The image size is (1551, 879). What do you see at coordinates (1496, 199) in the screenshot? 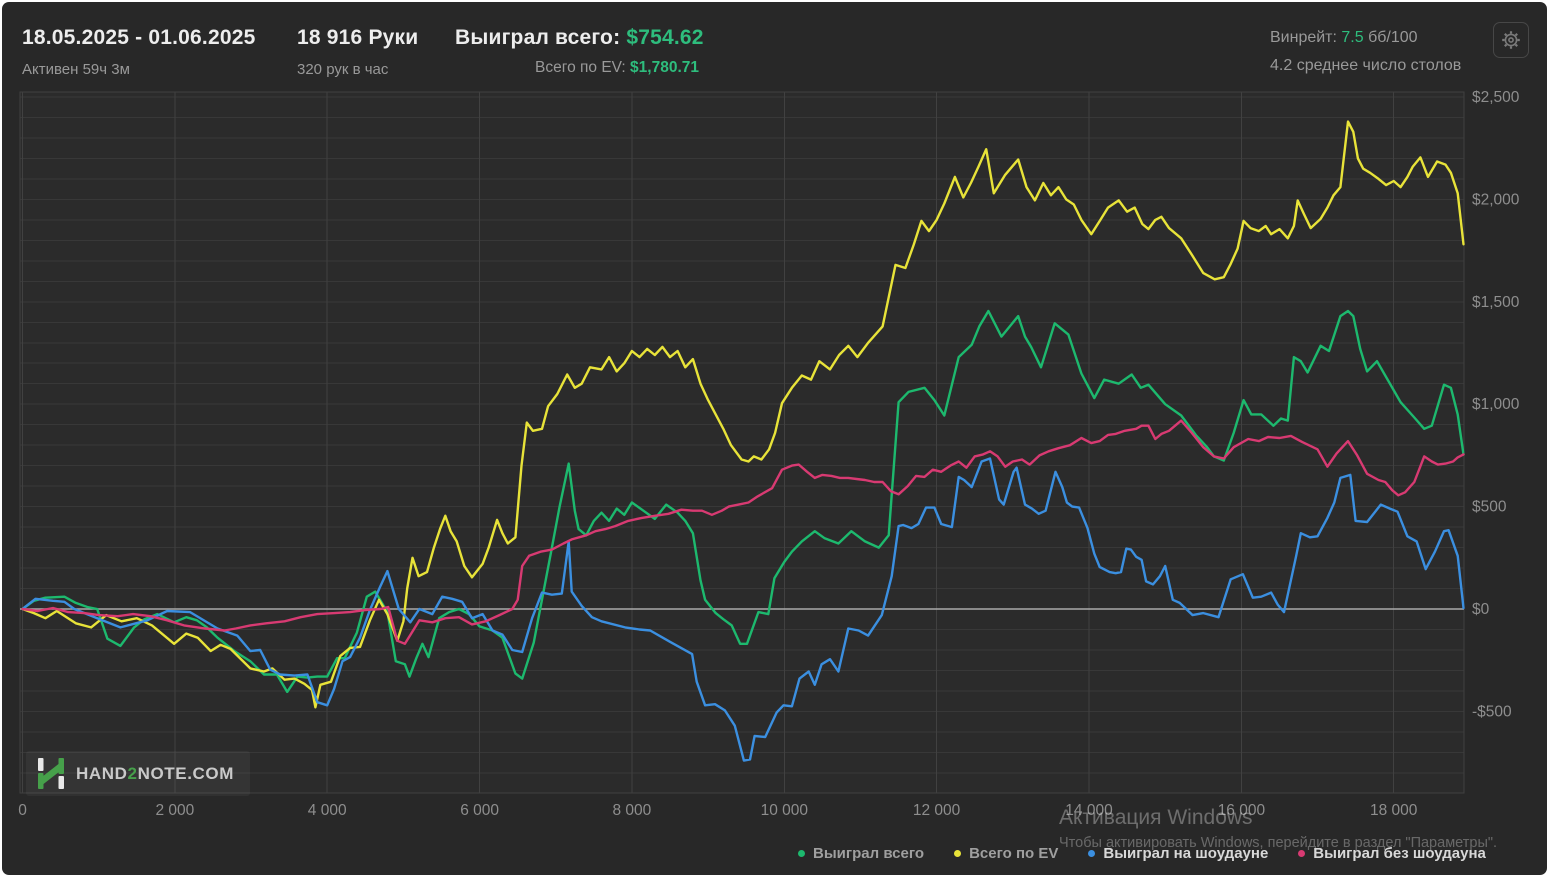
I see `svg-text: $2,000` at bounding box center [1496, 199].